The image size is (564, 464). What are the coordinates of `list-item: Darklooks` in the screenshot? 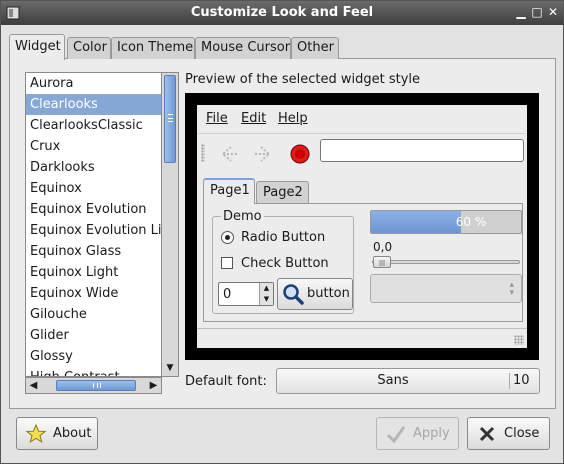 It's located at (93, 167).